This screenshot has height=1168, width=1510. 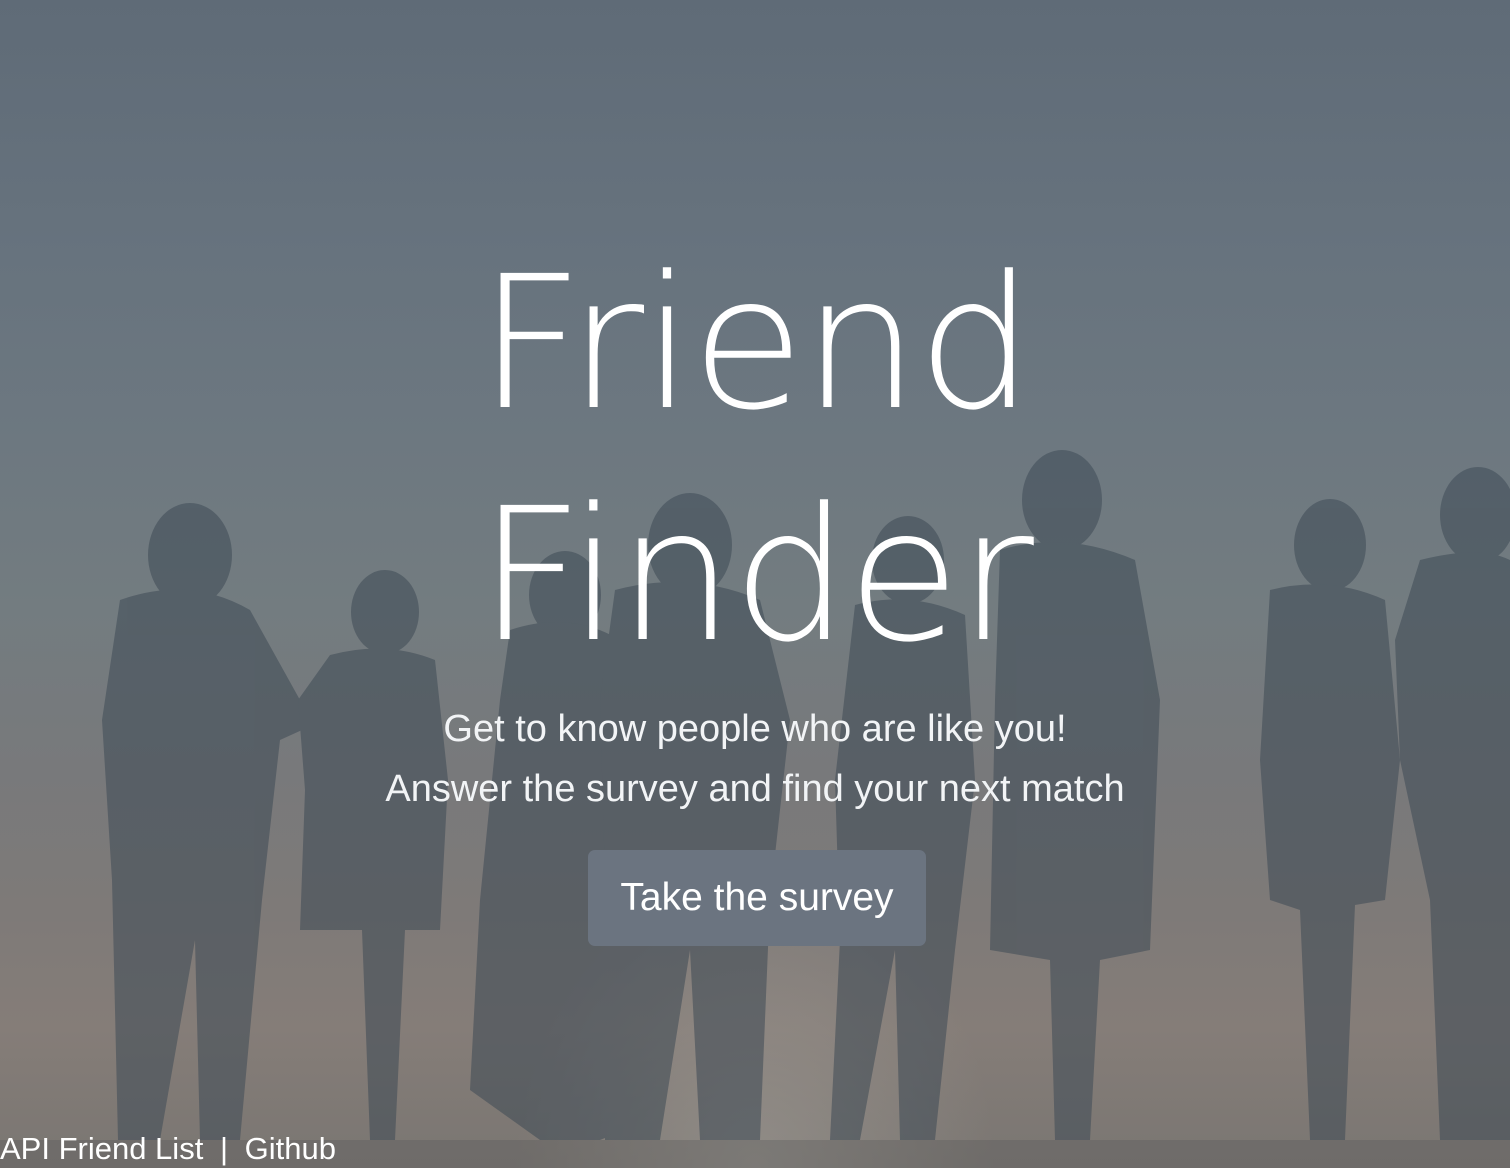 I want to click on api-friend-list-link: API Friend List, so click(x=101, y=1148).